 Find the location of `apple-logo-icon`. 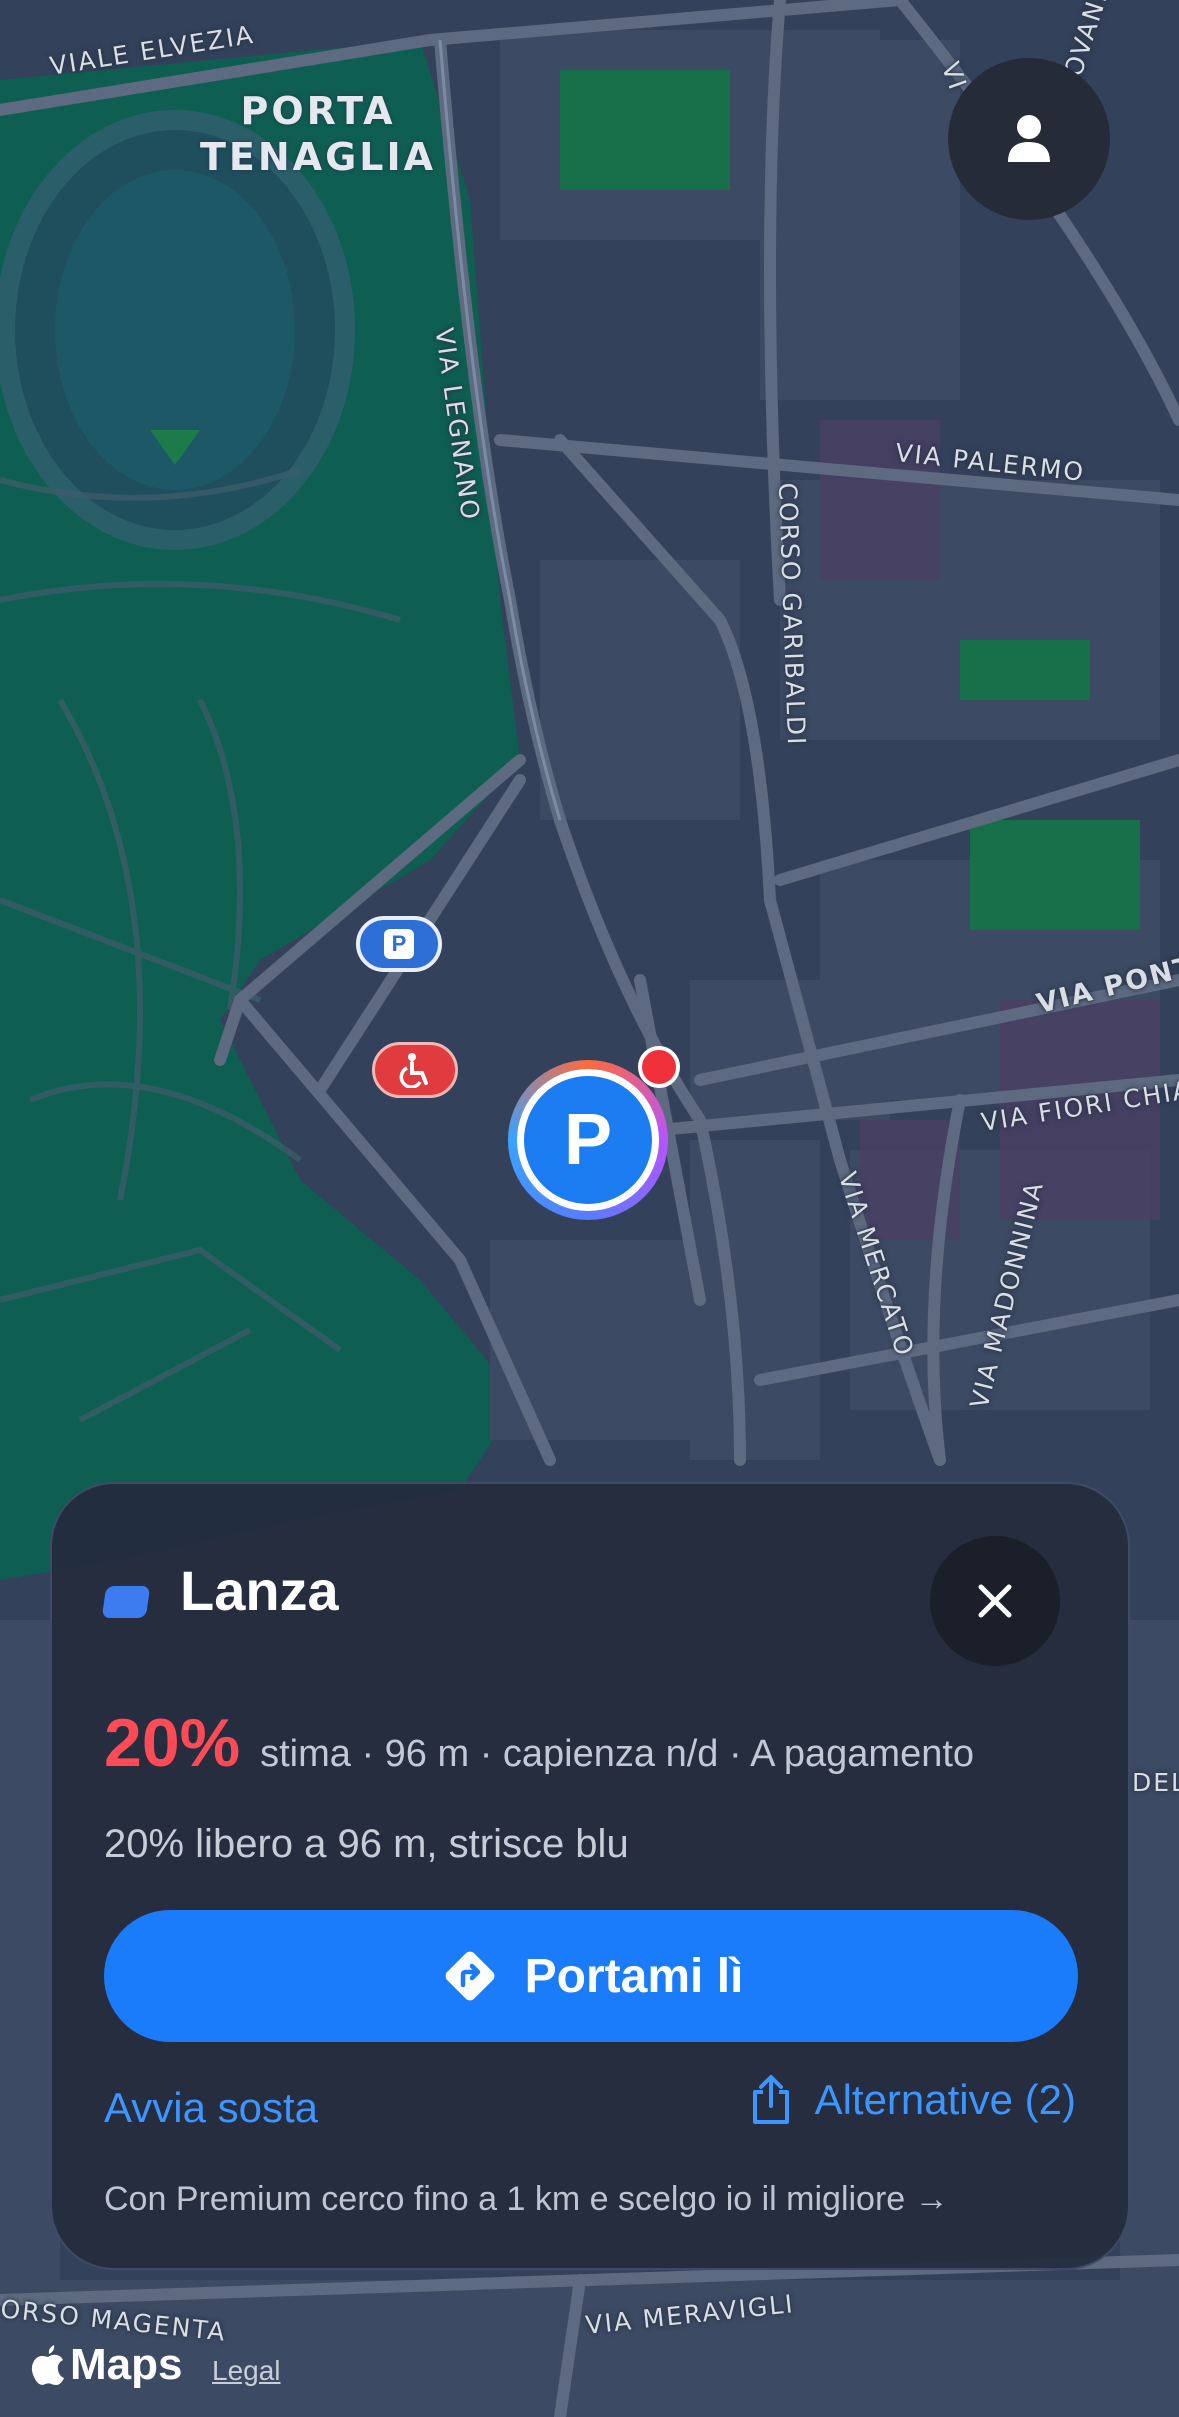

apple-logo-icon is located at coordinates (47, 2365).